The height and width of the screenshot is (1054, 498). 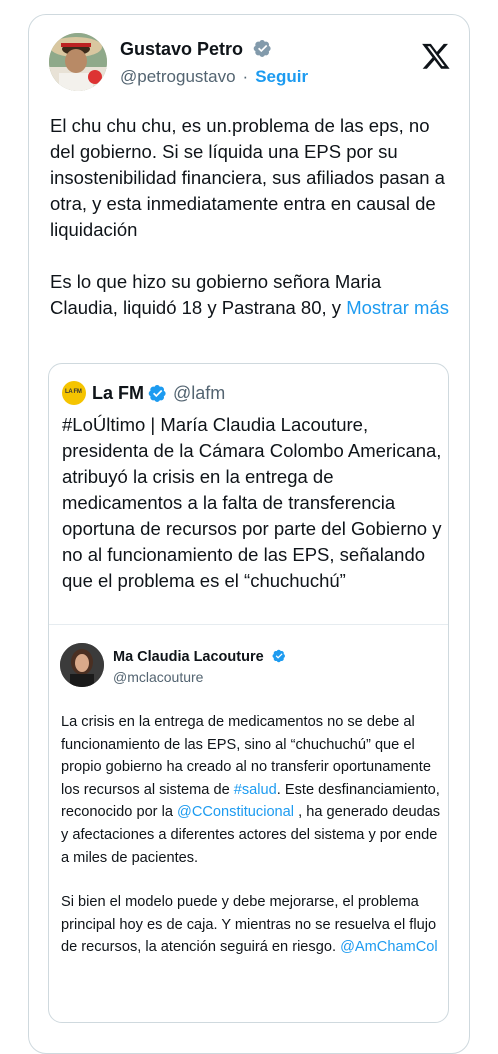 I want to click on embedded-author-name: Ma Claudia Lacouture, so click(x=199, y=657).